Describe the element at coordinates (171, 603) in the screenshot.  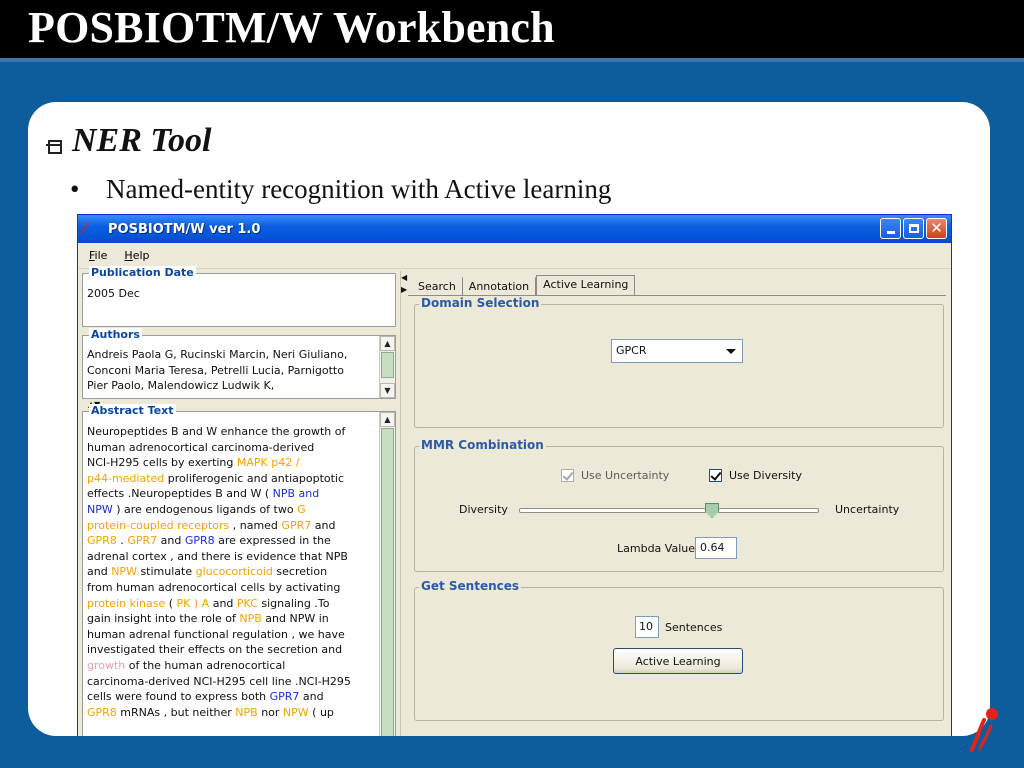
I see `abstract-segment: (` at that location.